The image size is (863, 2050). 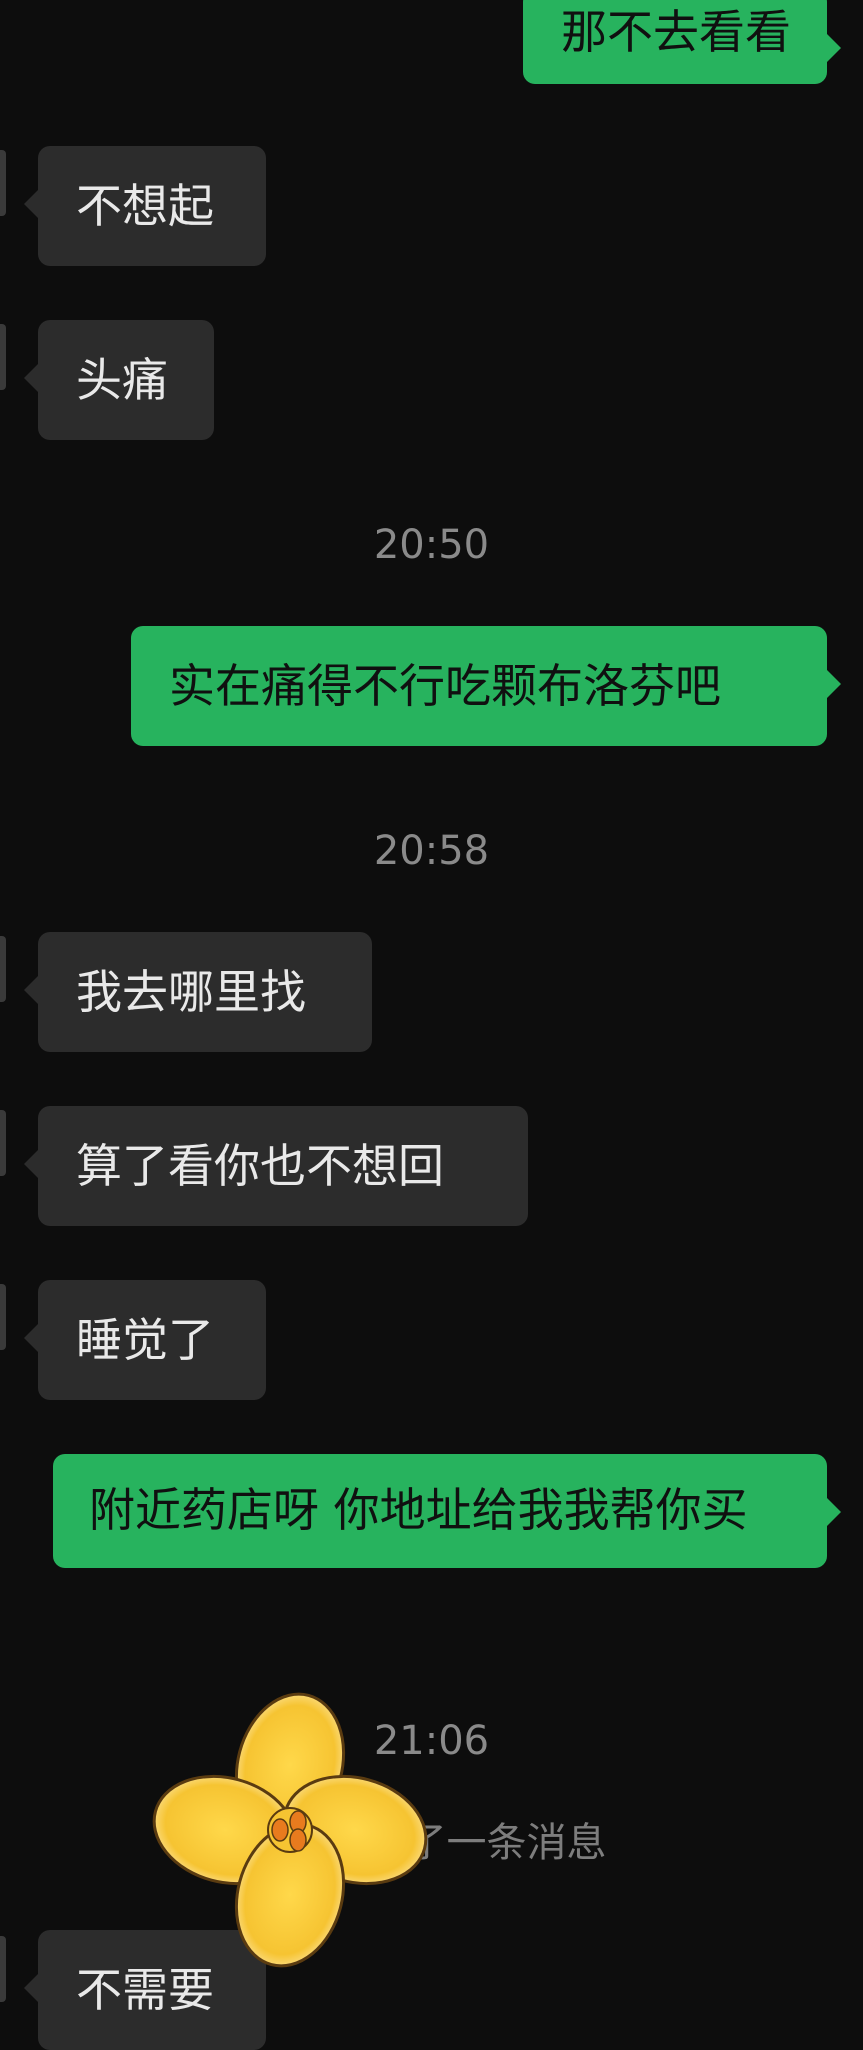 I want to click on message-text: 我去哪里找, so click(x=191, y=992).